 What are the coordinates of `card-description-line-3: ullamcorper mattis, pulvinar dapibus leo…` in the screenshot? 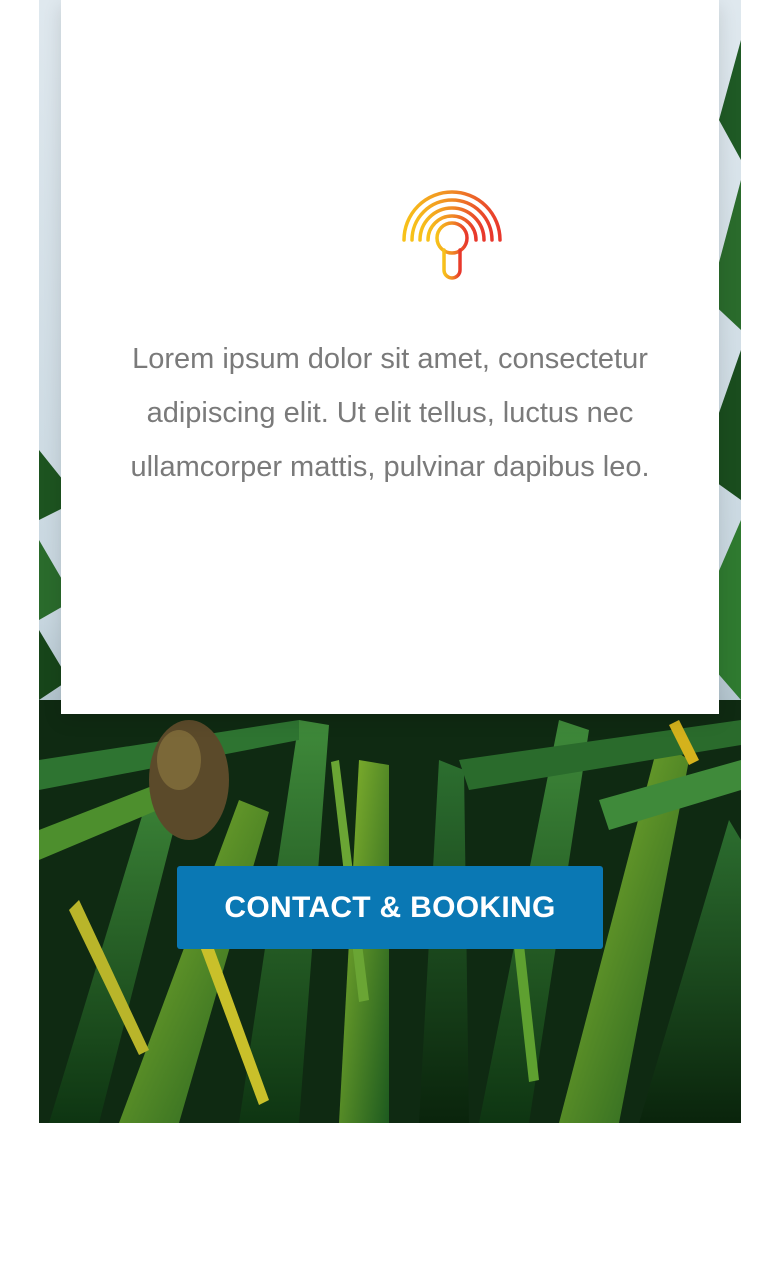 It's located at (390, 467).